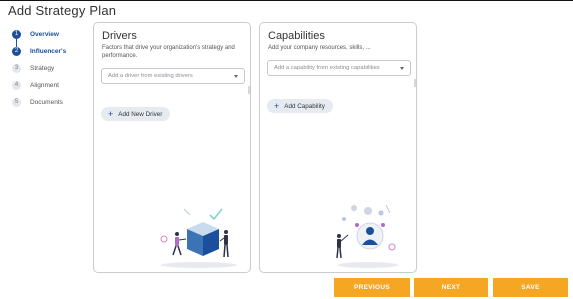 The height and width of the screenshot is (299, 573). Describe the element at coordinates (150, 76) in the screenshot. I see `drivers-select-placeholder: Add a driver from existing drivers` at that location.